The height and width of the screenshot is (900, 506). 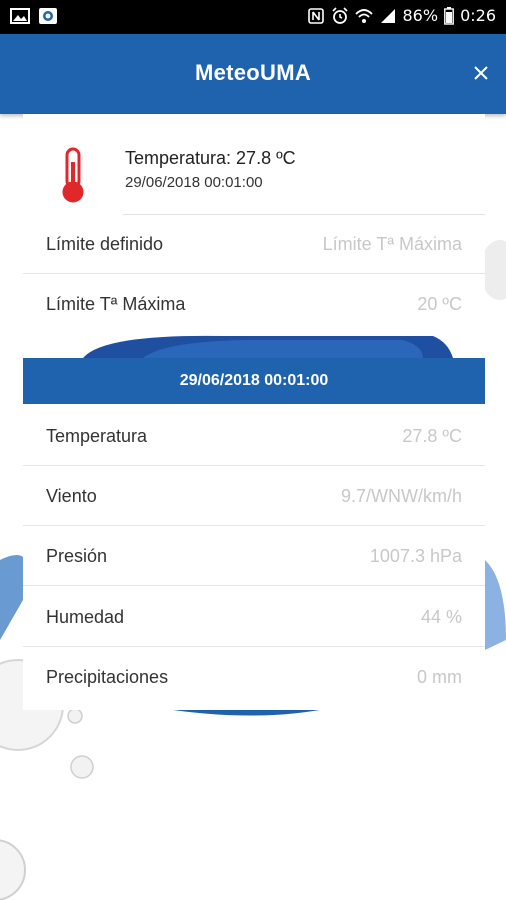 I want to click on nfc-icon, so click(x=315, y=15).